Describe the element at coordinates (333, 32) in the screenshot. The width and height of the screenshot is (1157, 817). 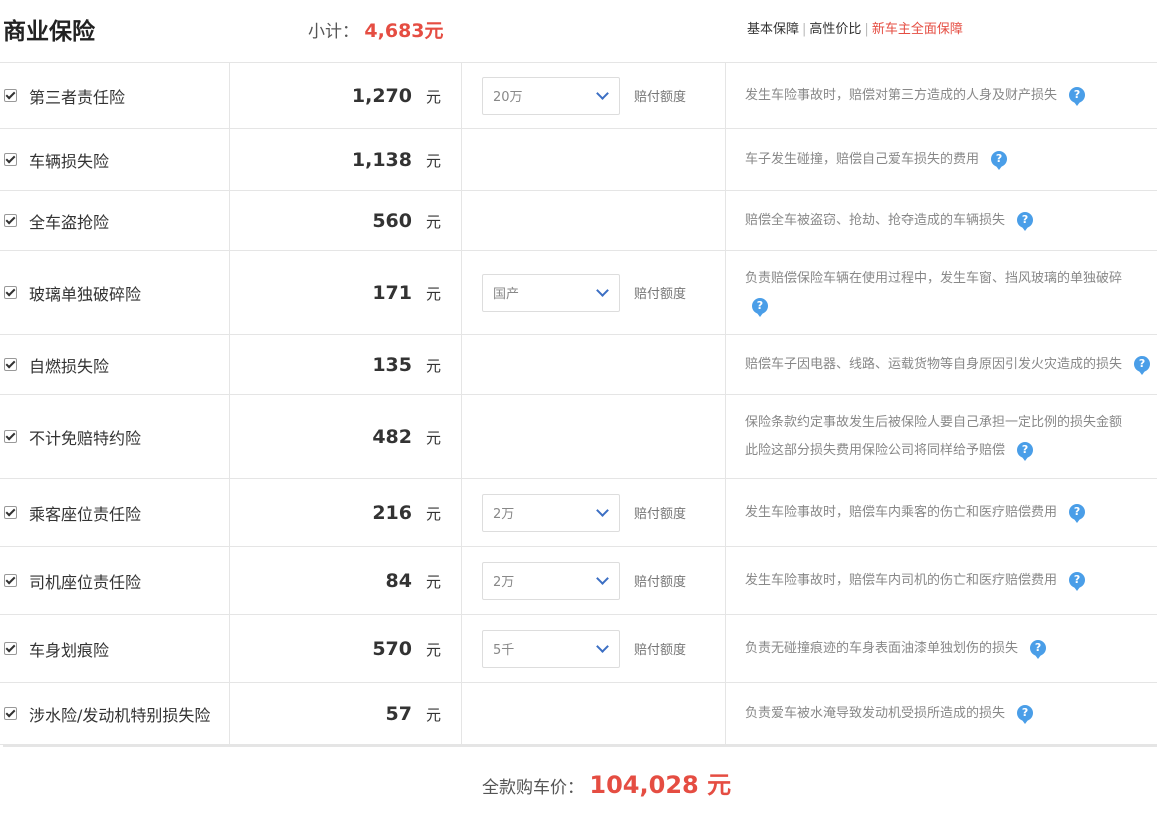
I see `subtotal-label: 小计：` at that location.